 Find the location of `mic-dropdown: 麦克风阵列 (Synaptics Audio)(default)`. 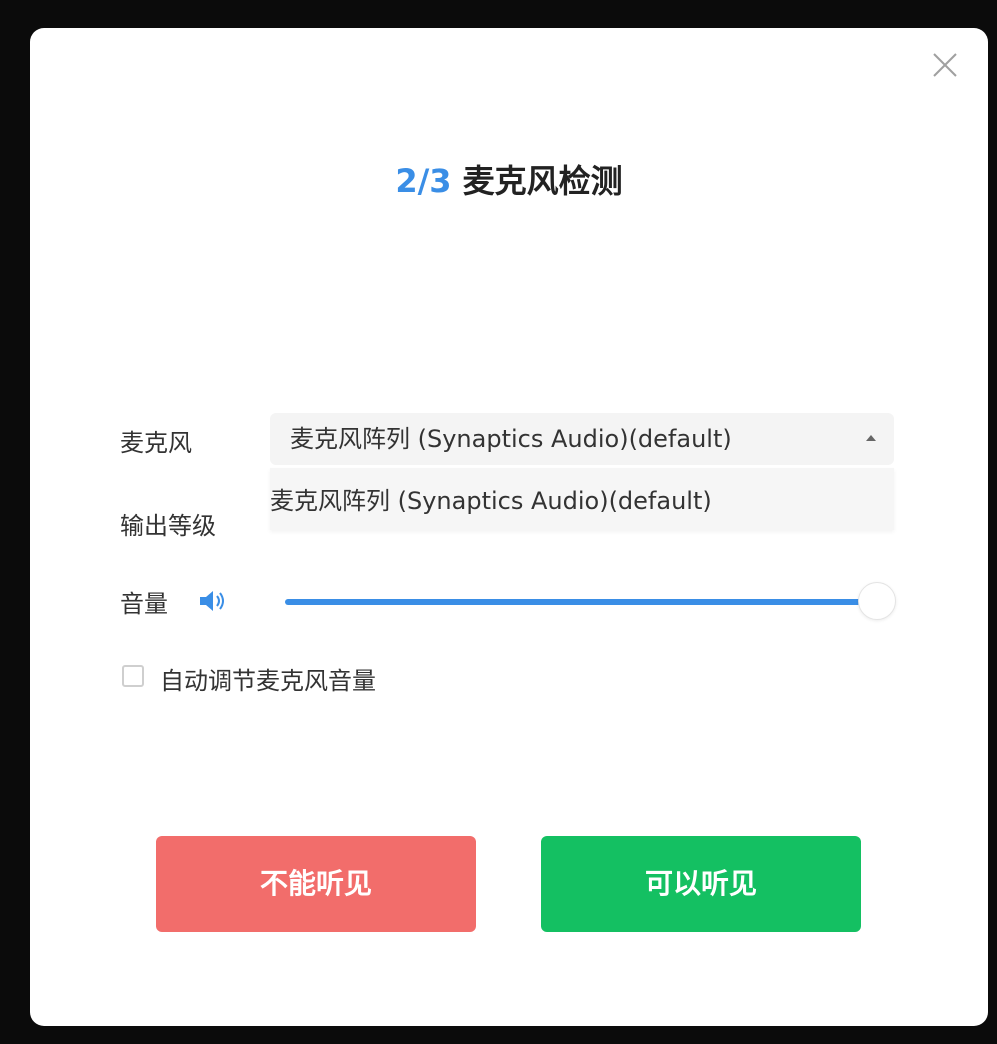

mic-dropdown: 麦克风阵列 (Synaptics Audio)(default) is located at coordinates (582, 499).